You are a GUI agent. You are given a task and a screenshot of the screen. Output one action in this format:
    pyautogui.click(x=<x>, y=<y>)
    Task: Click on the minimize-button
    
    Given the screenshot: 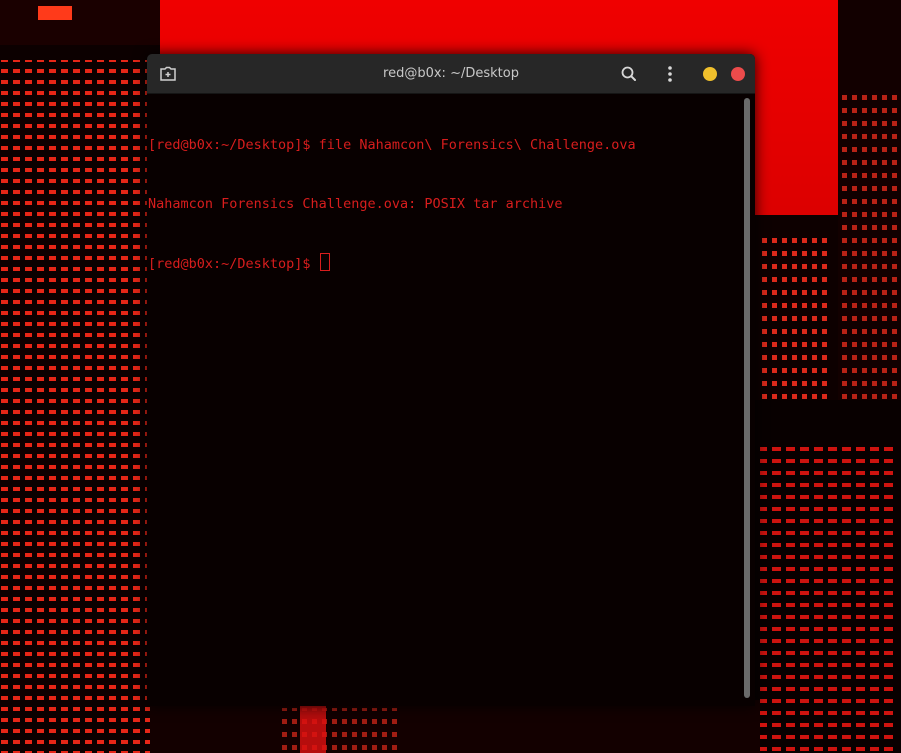 What is the action you would take?
    pyautogui.click(x=710, y=74)
    